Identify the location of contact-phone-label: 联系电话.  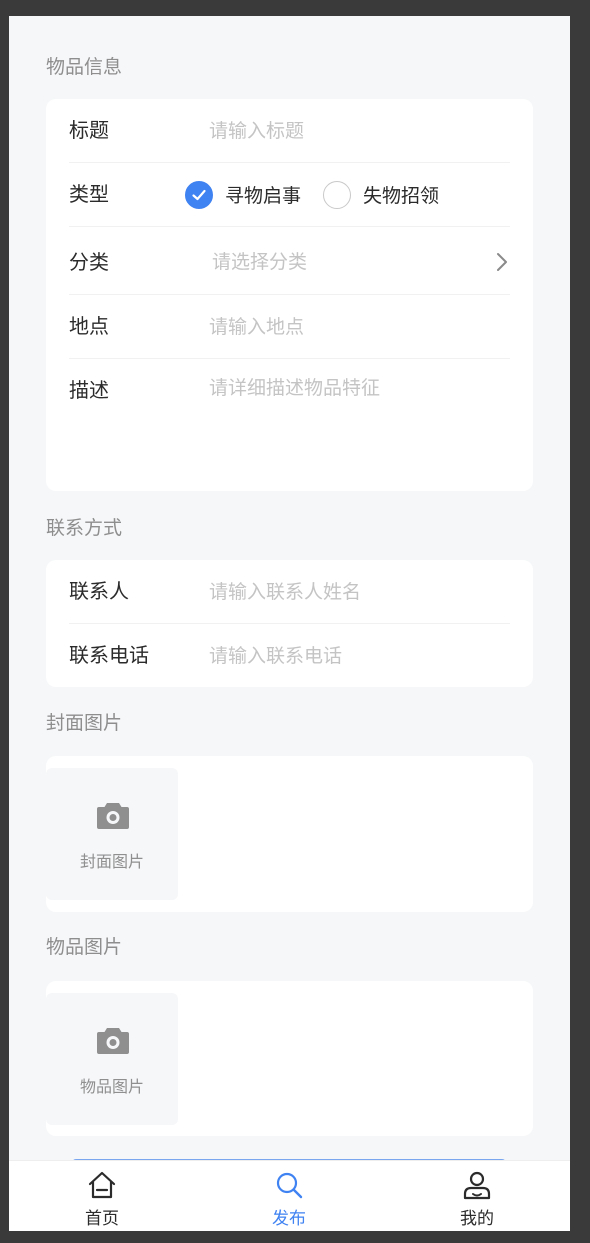
(109, 655).